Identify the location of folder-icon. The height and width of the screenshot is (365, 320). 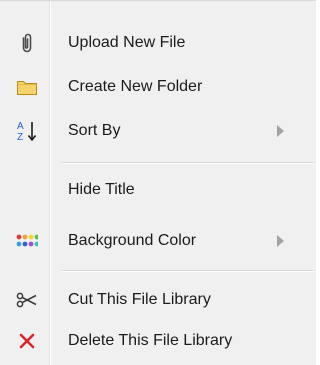
(27, 87).